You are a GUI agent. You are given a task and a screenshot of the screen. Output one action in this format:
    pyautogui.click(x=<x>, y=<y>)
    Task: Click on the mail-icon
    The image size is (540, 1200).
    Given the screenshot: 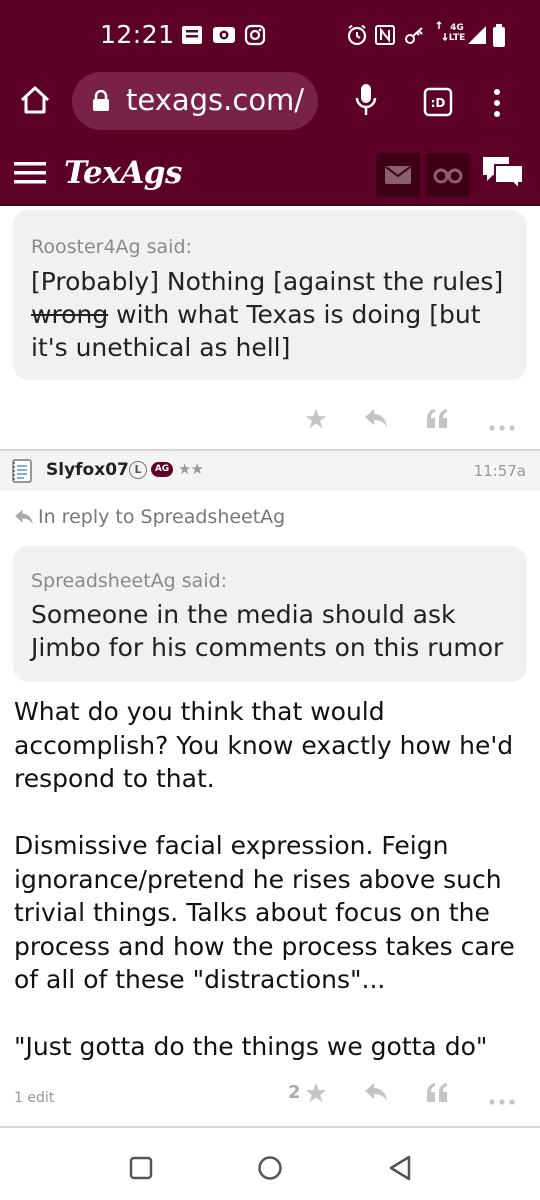 What is the action you would take?
    pyautogui.click(x=398, y=177)
    